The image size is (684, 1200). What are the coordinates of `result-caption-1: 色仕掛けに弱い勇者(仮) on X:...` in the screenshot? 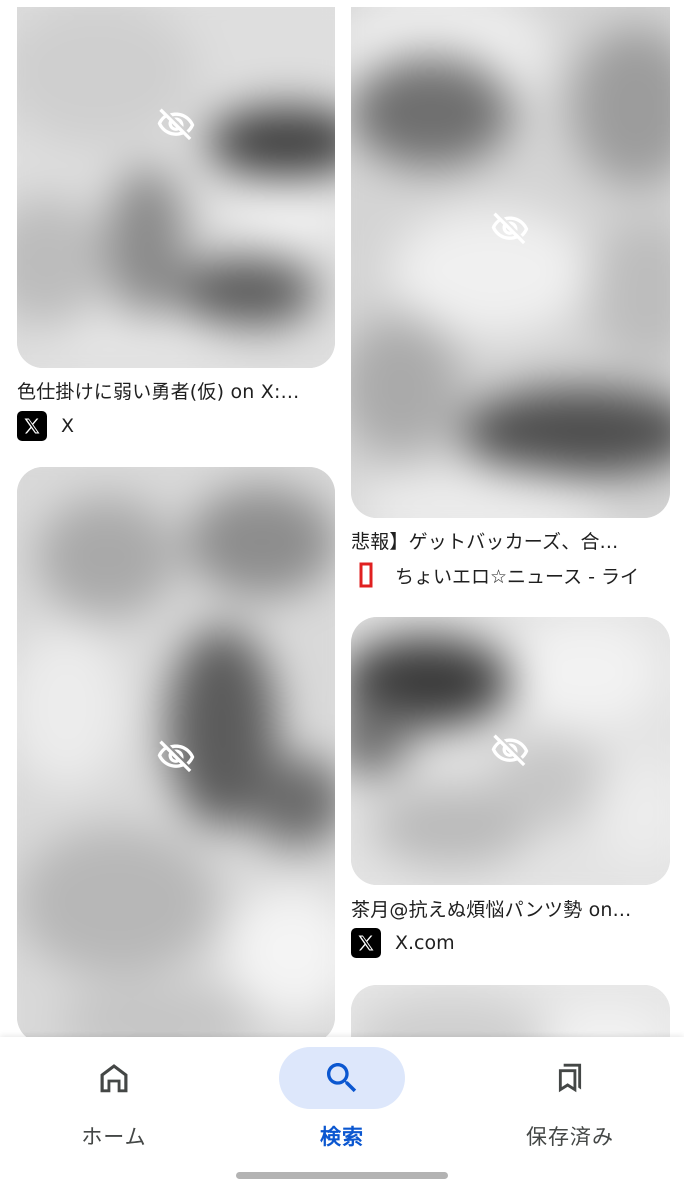 It's located at (174, 390).